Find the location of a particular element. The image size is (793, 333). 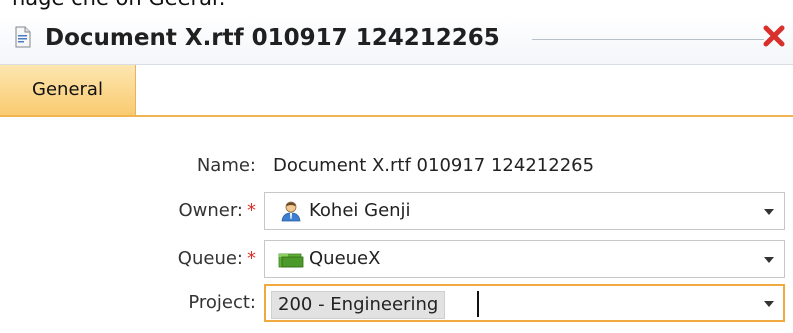

owner-dropdown: Kohei Genji is located at coordinates (524, 211).